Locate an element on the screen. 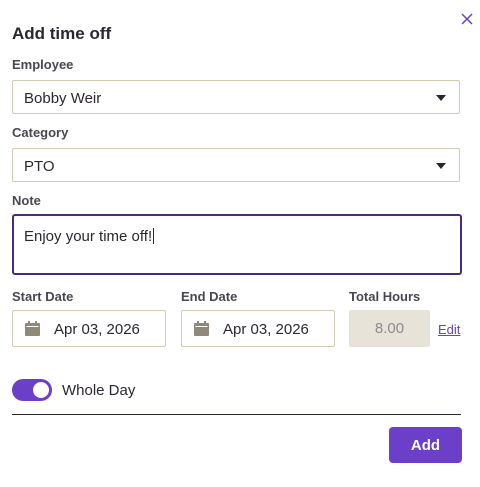 The width and height of the screenshot is (480, 487). note-textarea: Enjoy your time off! is located at coordinates (237, 244).